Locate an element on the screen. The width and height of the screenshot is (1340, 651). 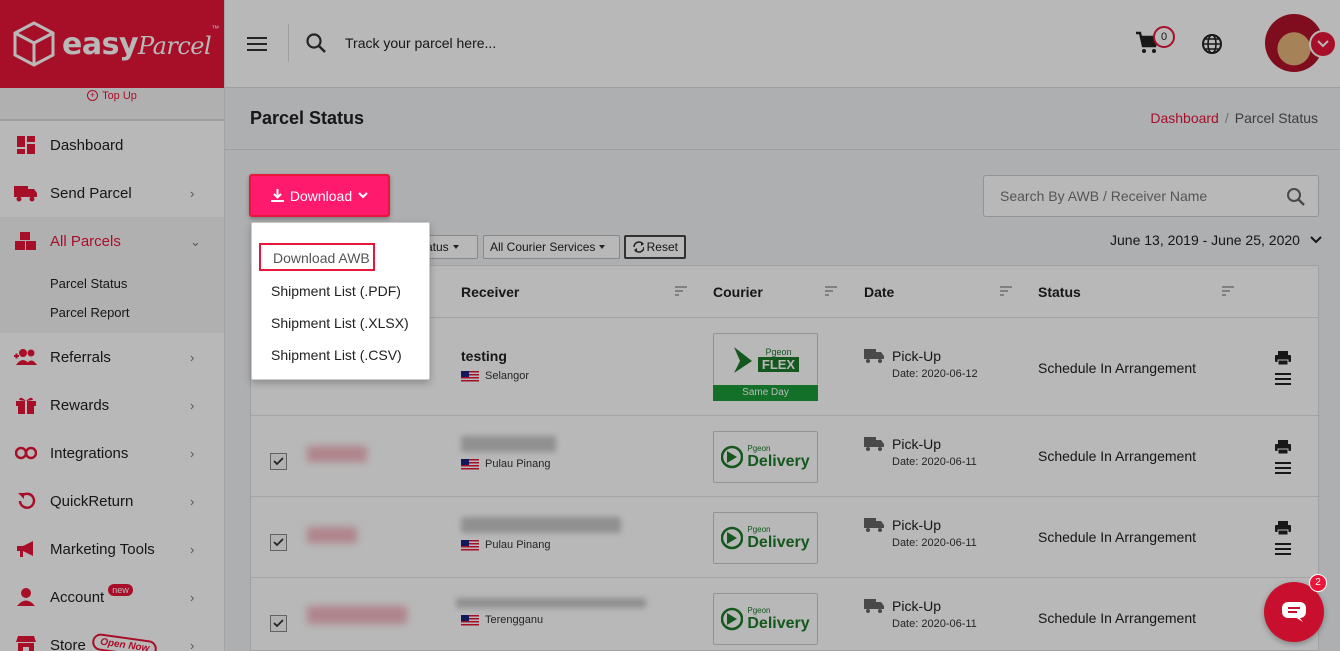
top-up-label: Top Up is located at coordinates (119, 96).